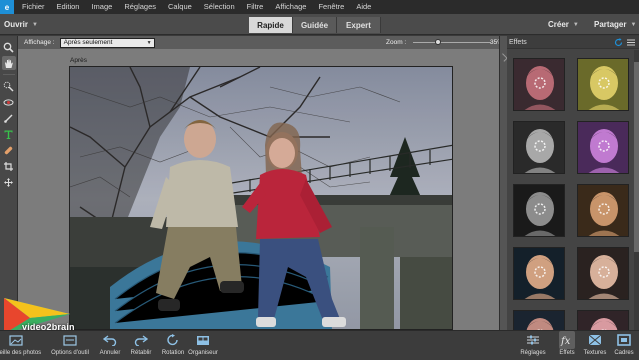 The image size is (639, 360). I want to click on tools-panel, so click(9, 183).